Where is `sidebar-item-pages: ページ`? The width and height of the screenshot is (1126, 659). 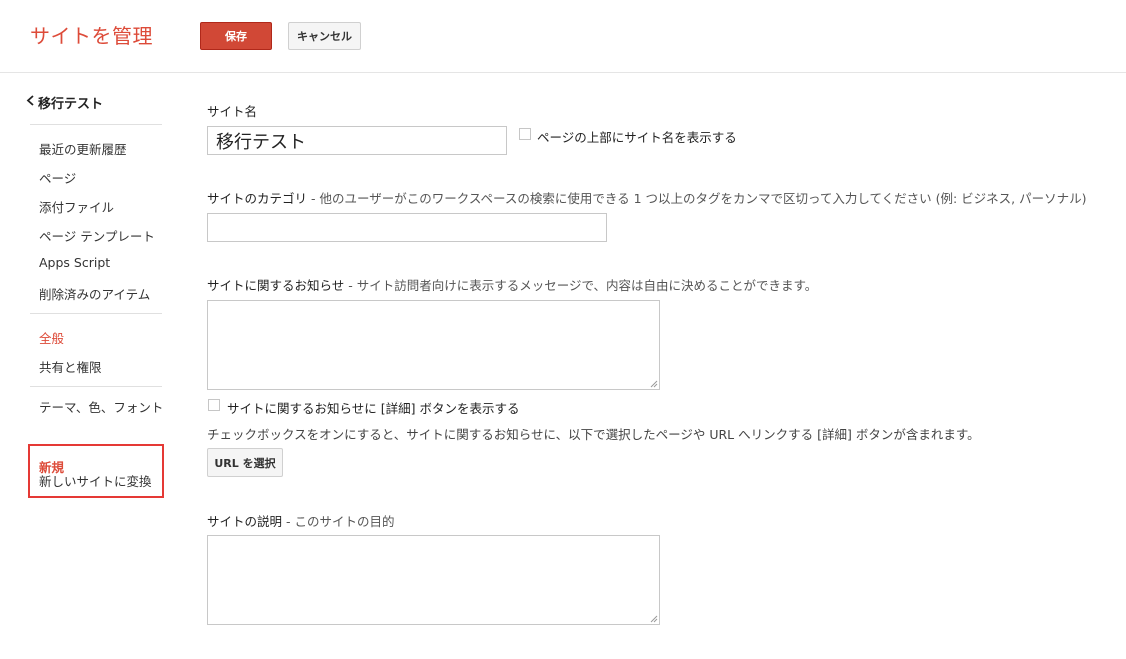
sidebar-item-pages: ページ is located at coordinates (57, 177).